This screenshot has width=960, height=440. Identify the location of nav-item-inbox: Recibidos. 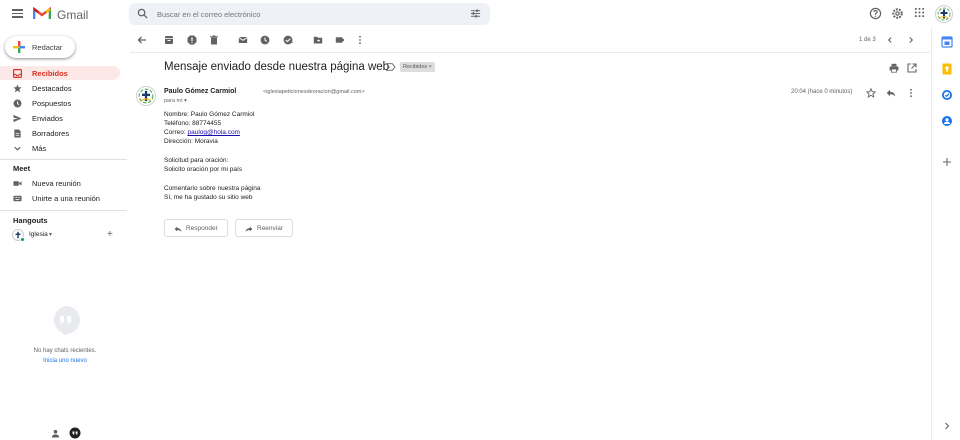
(60, 73).